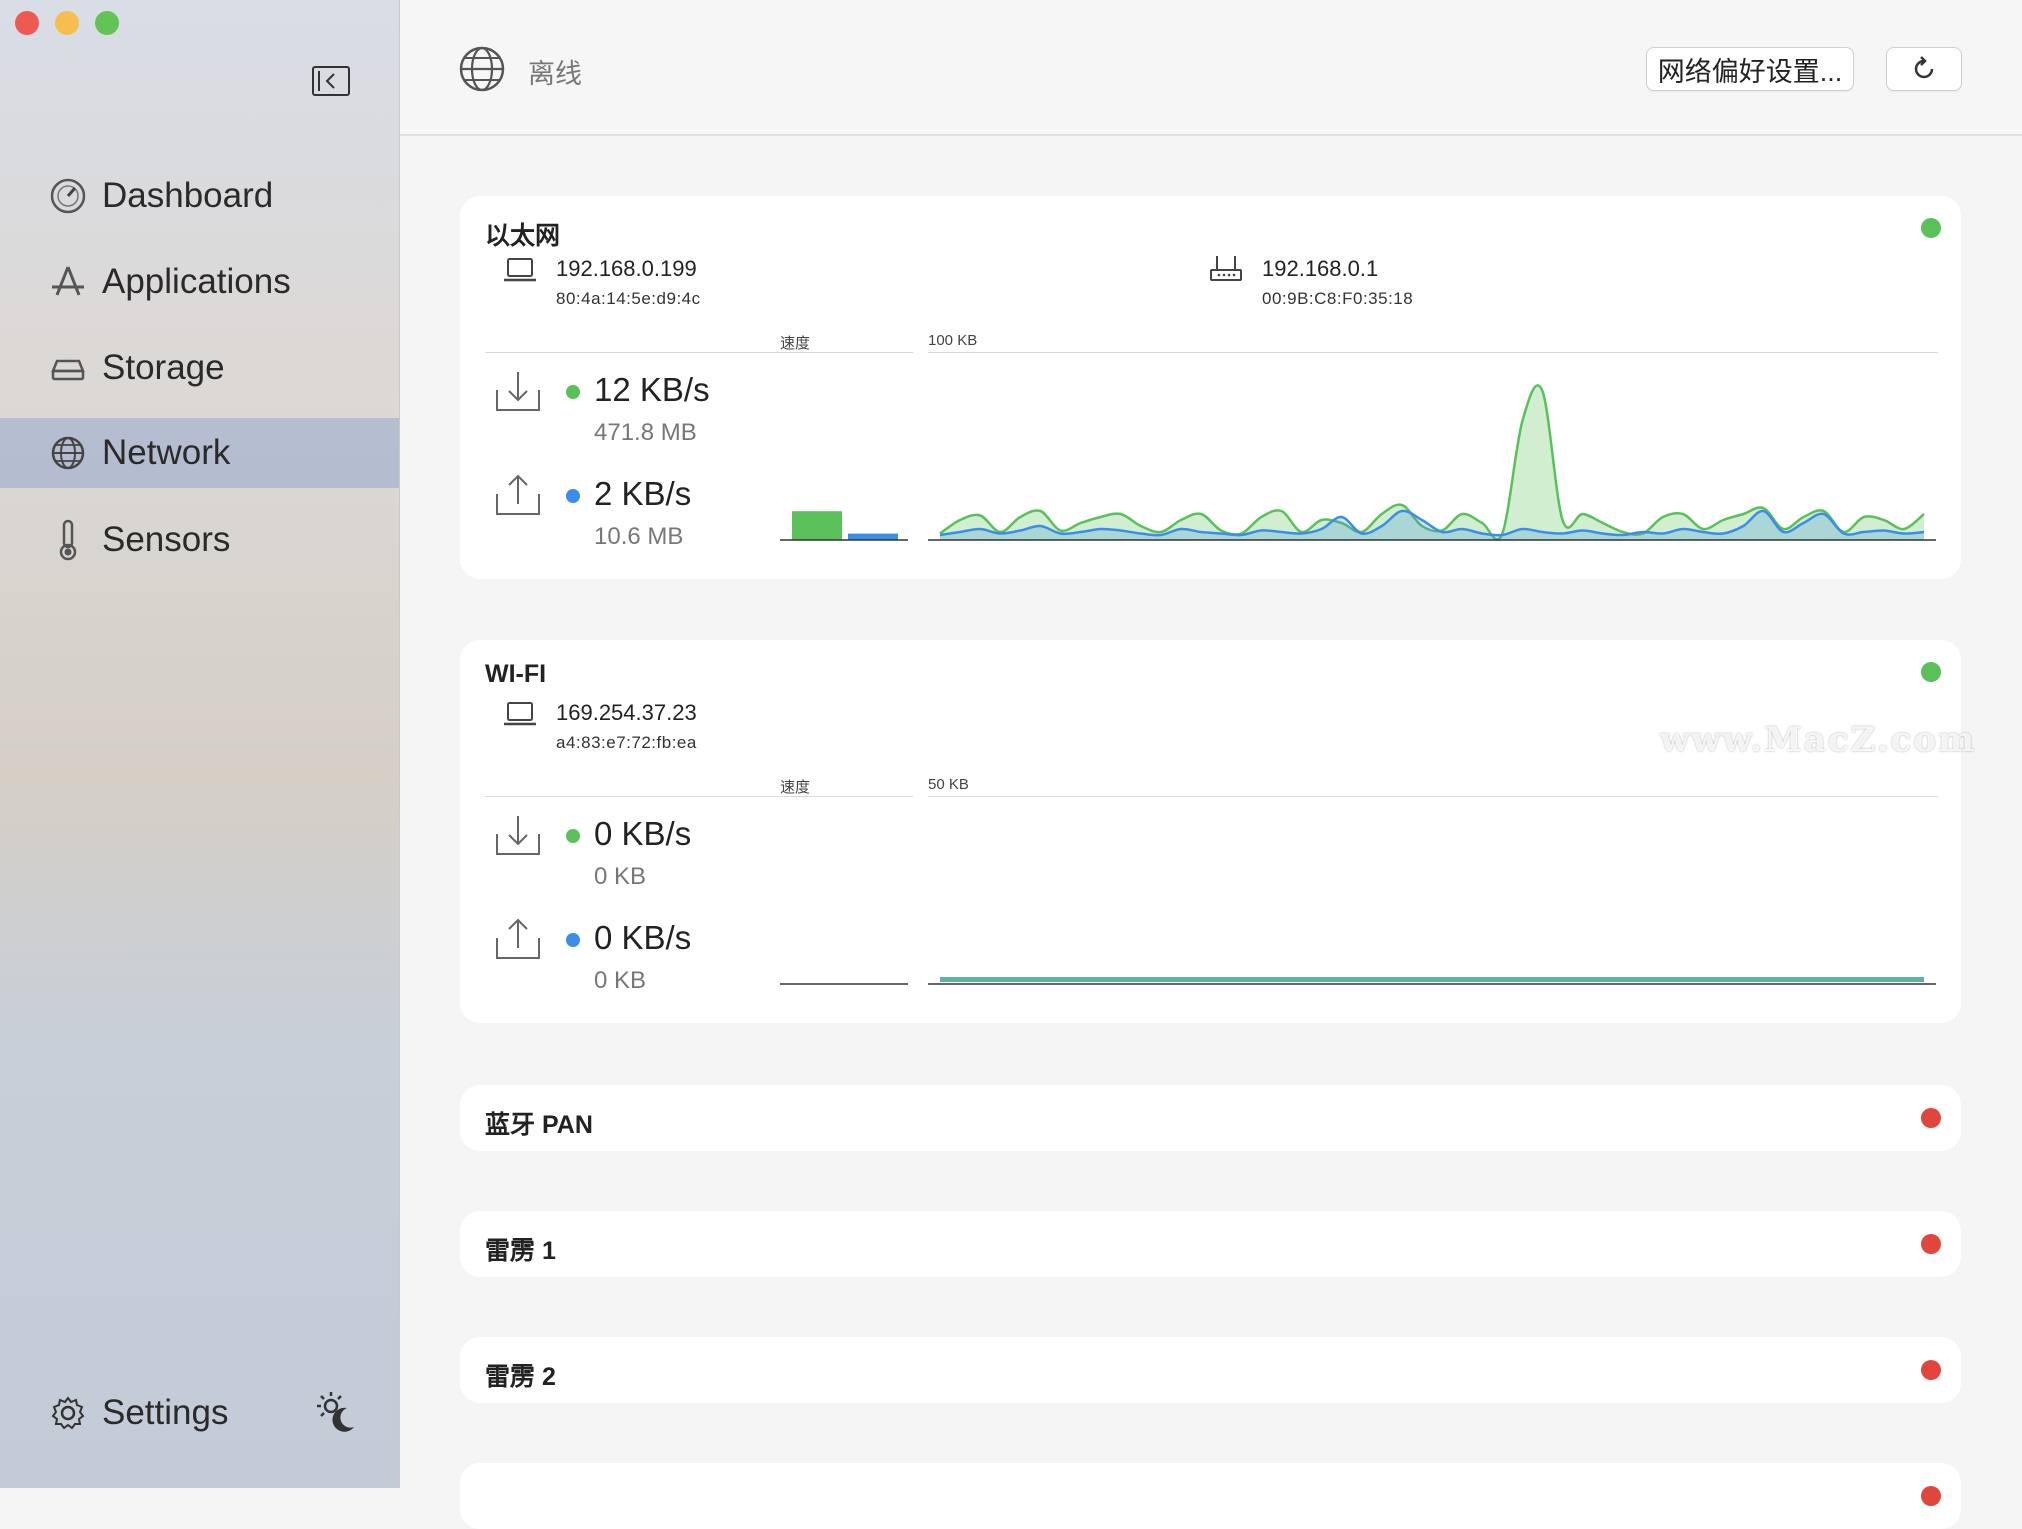 This screenshot has height=1529, width=2022. I want to click on download-speed: 0 KB/s, so click(643, 833).